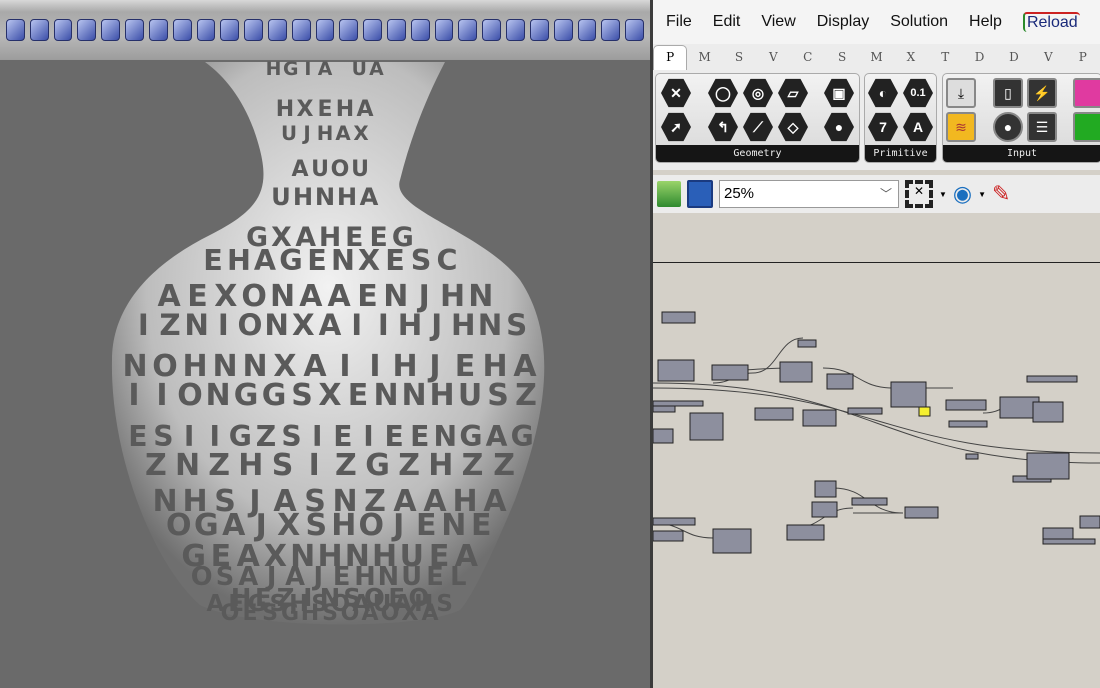 The image size is (1100, 688). I want to click on number-param-icon: 0.1, so click(918, 93).